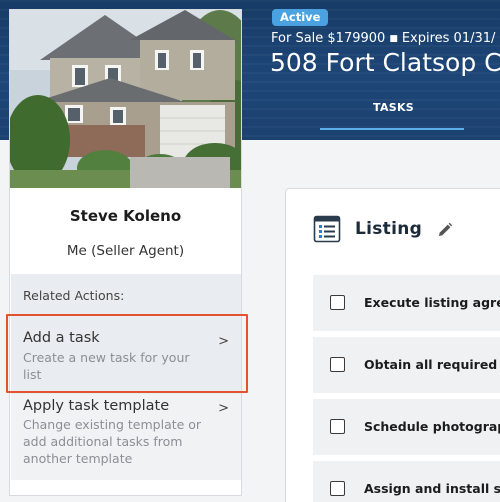  Describe the element at coordinates (392, 129) in the screenshot. I see `tab-active-indicator` at that location.